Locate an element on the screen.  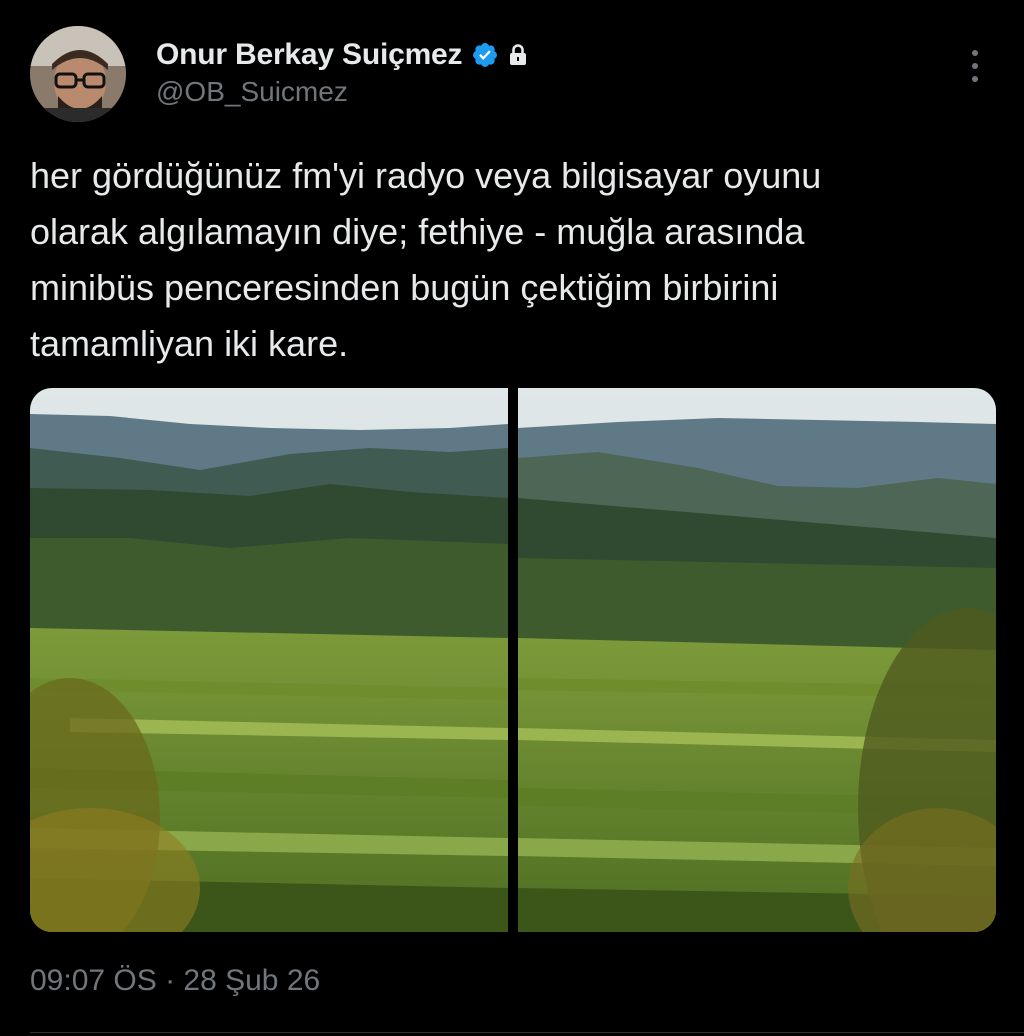
author-avatar is located at coordinates (78, 74).